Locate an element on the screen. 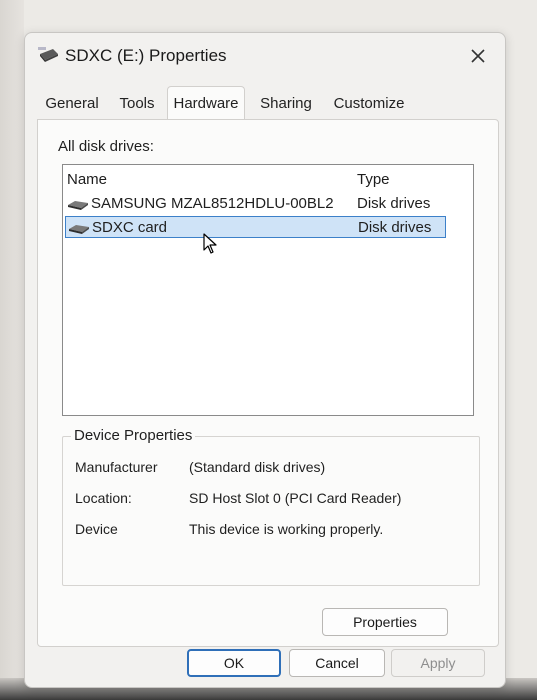 The image size is (537, 700). tab-tools: Tools is located at coordinates (137, 103).